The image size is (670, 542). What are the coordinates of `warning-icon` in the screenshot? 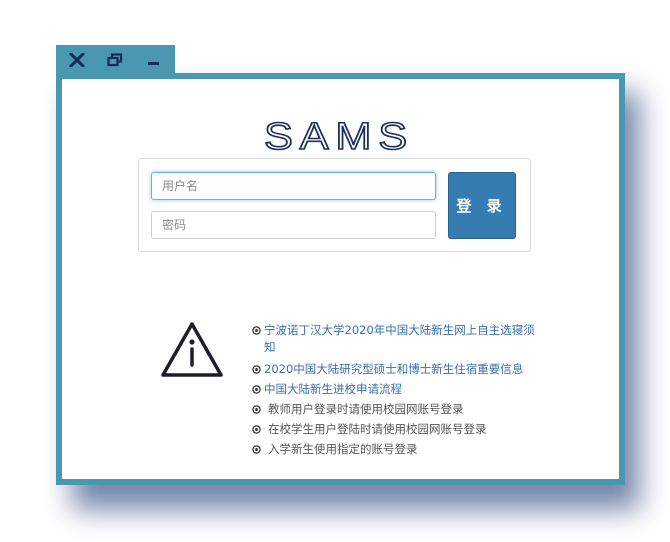 It's located at (192, 349).